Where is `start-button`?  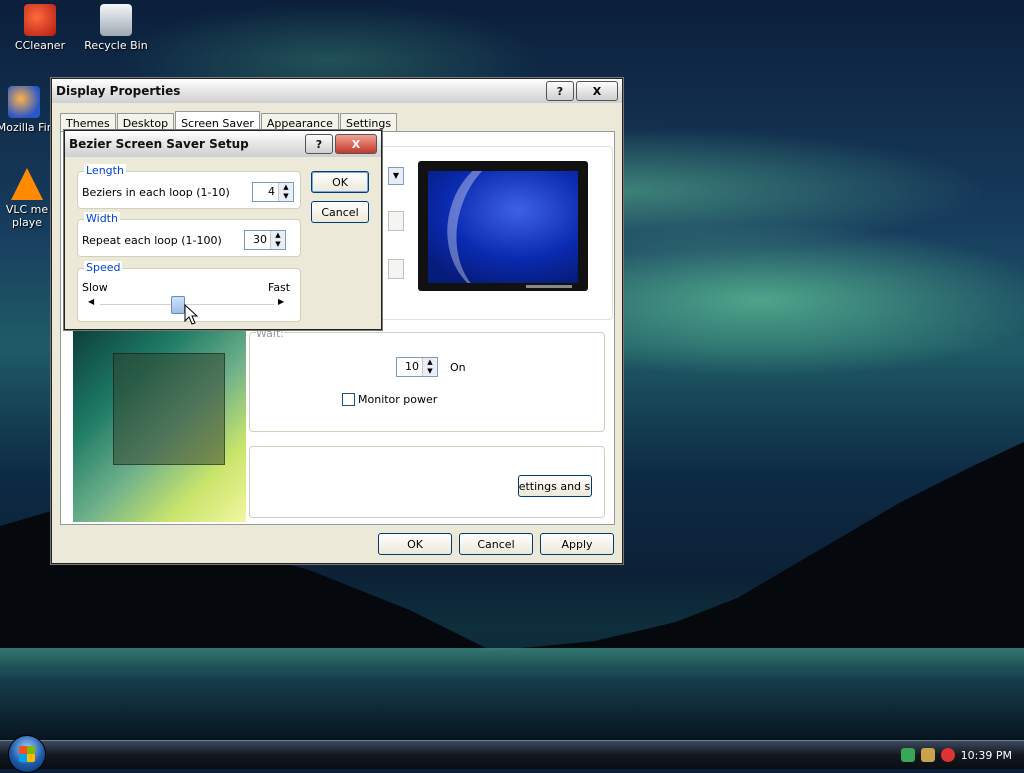 start-button is located at coordinates (27, 754).